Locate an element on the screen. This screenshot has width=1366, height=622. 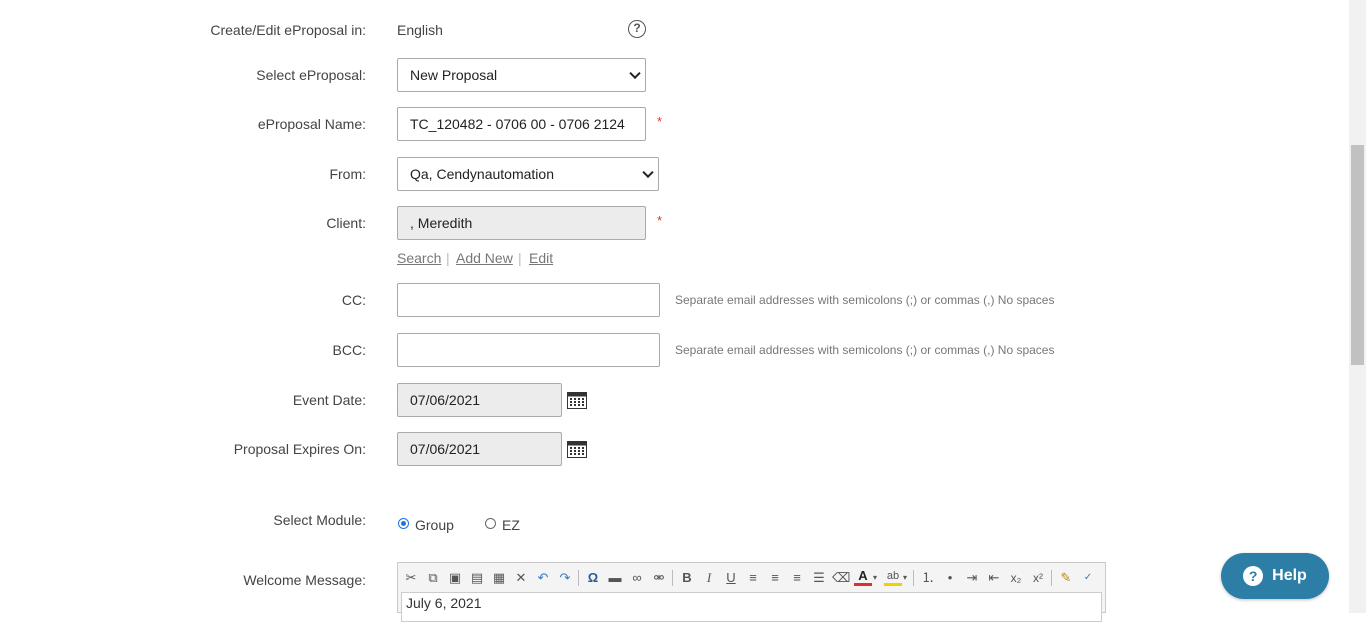
unlink-icon: ⚮ is located at coordinates (659, 578).